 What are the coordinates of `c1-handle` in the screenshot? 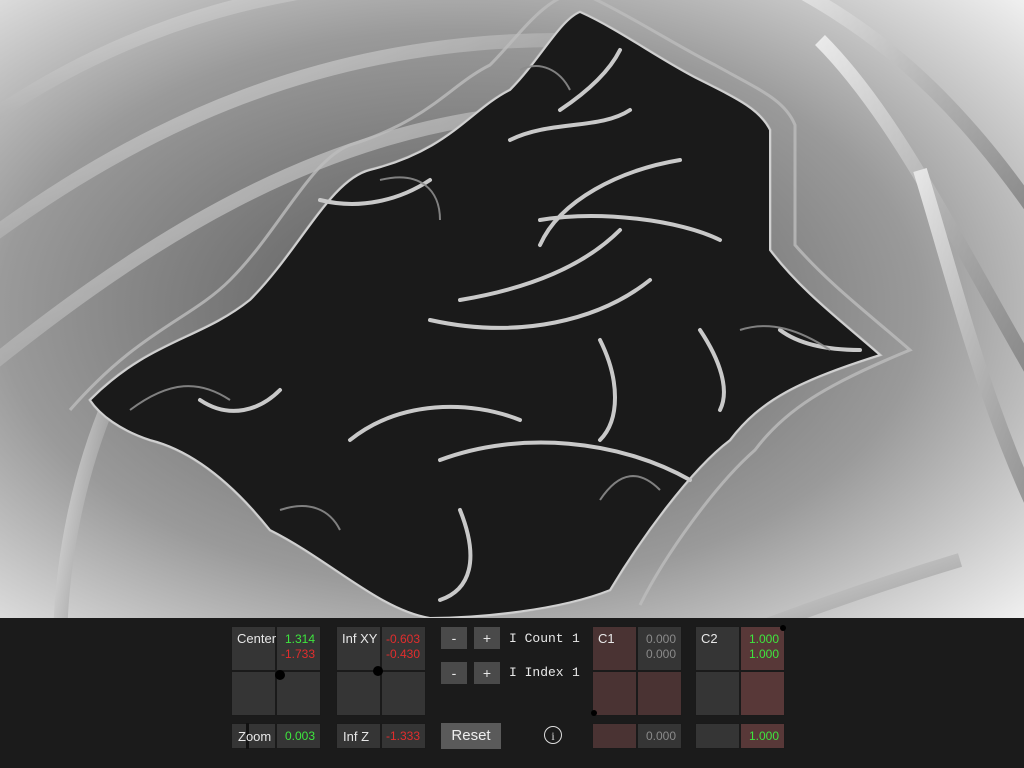 It's located at (594, 713).